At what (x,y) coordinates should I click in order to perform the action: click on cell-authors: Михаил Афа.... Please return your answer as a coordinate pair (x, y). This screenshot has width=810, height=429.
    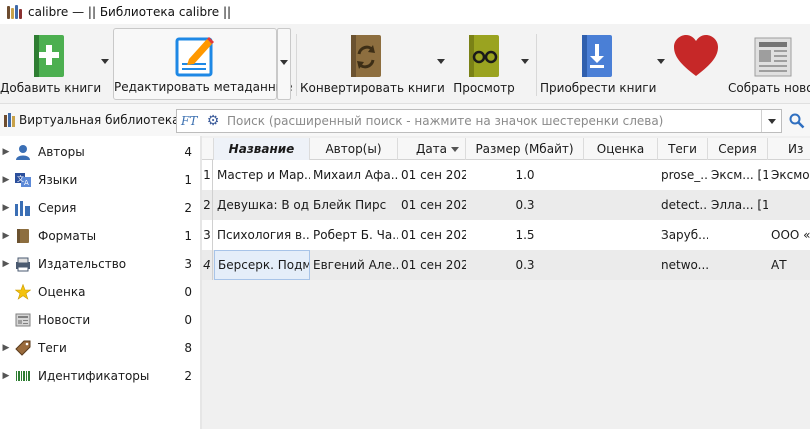
    Looking at the image, I should click on (354, 175).